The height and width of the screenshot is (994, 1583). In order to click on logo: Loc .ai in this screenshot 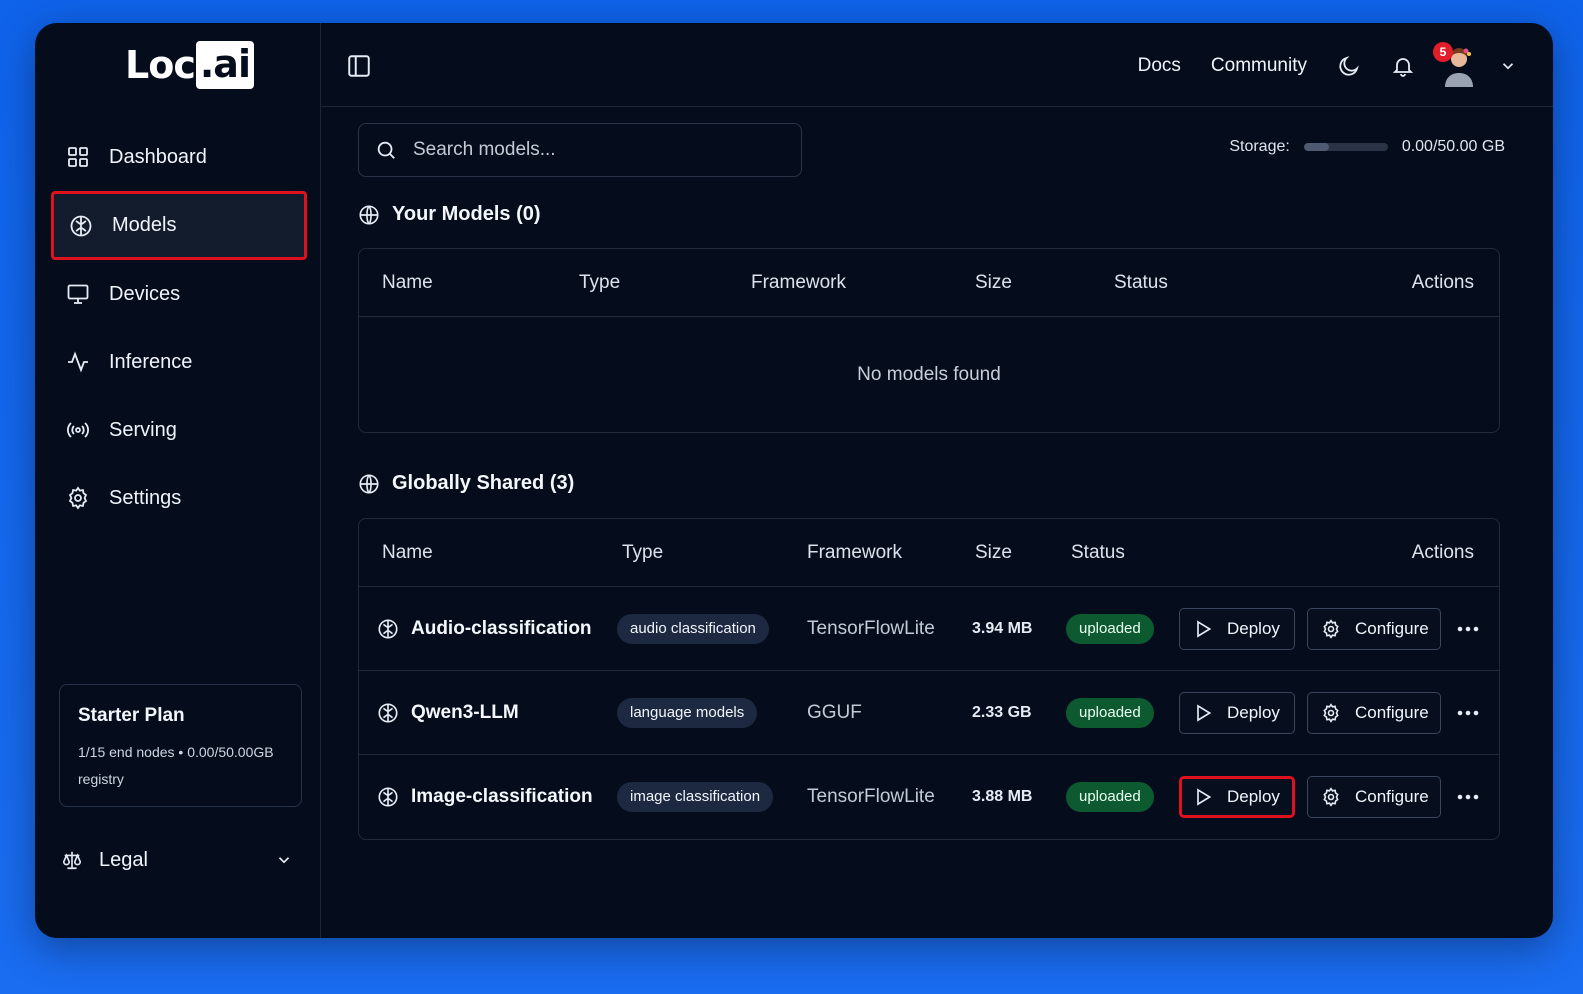, I will do `click(189, 65)`.